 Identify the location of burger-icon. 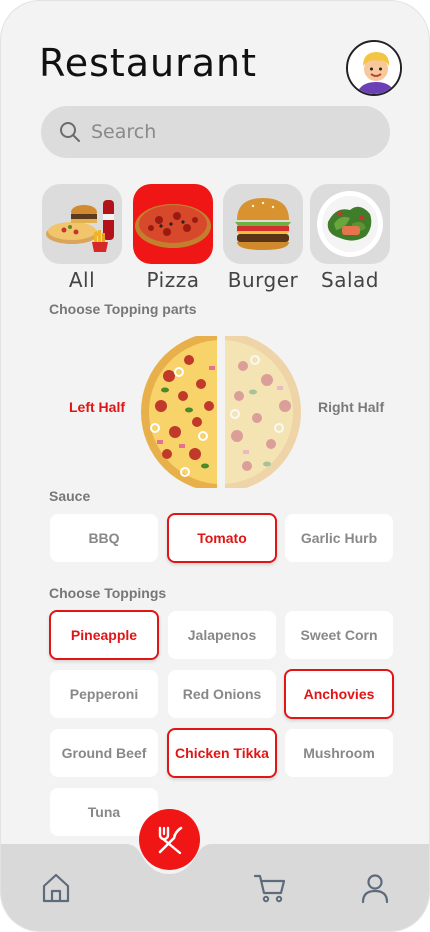
(263, 224).